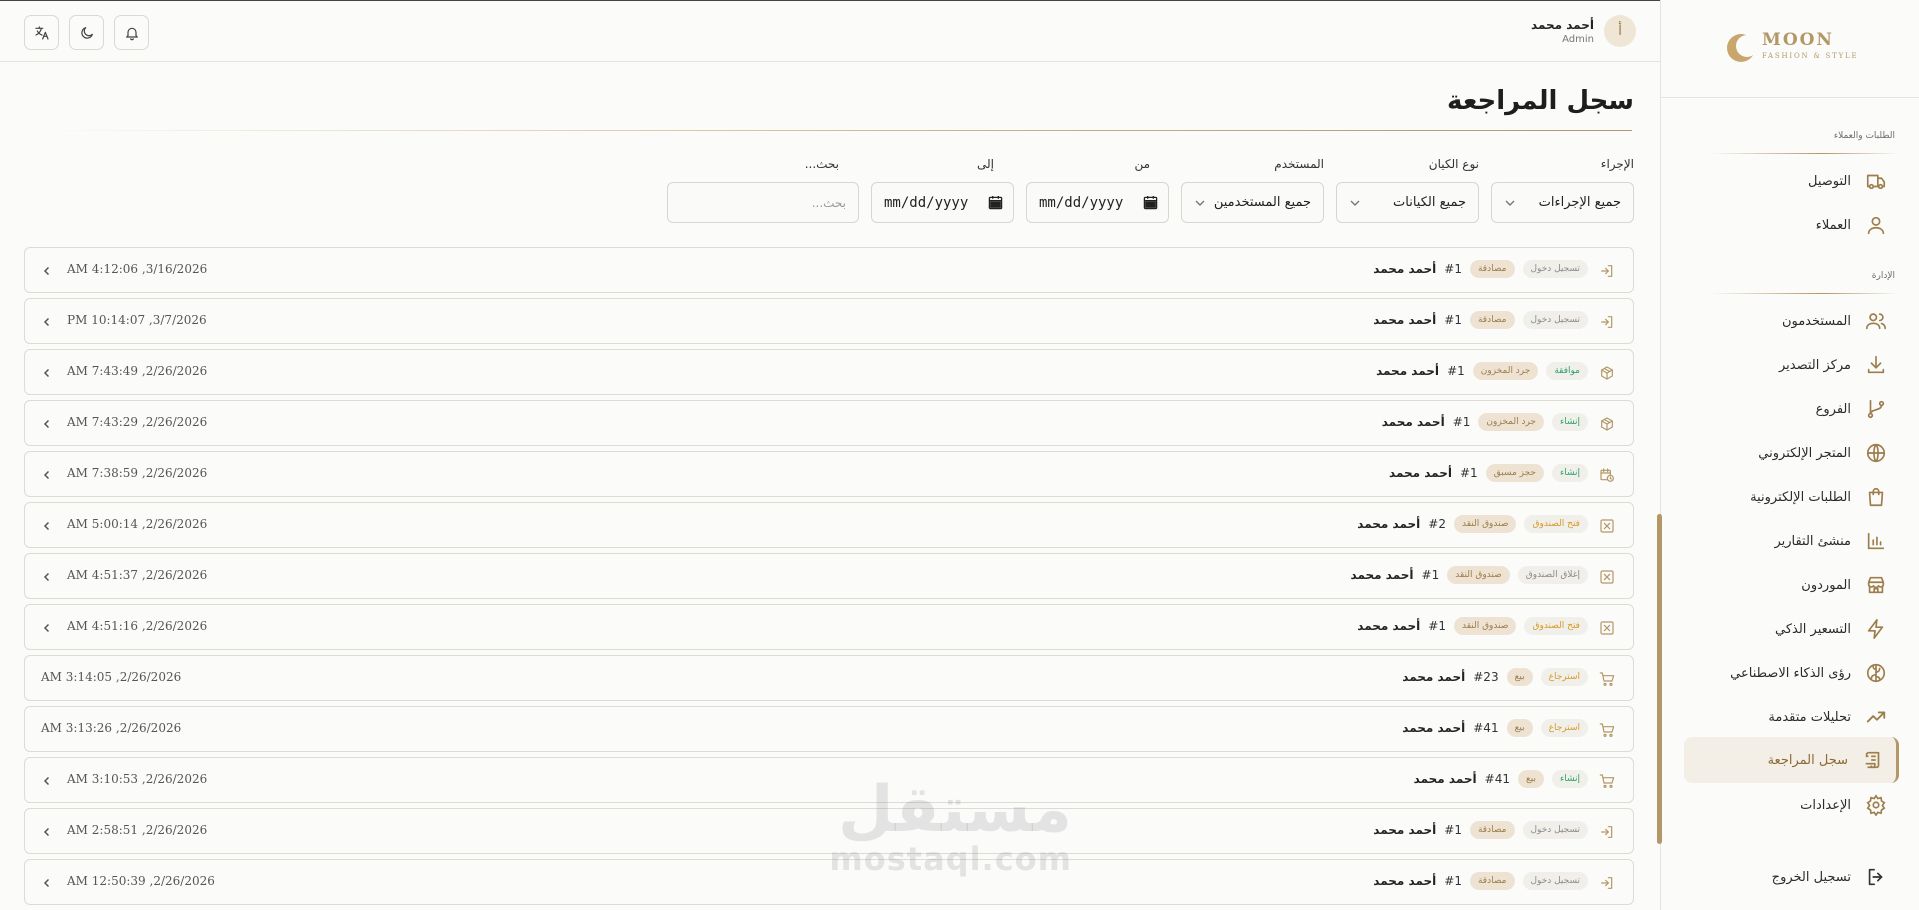 The width and height of the screenshot is (1919, 910). What do you see at coordinates (1252, 202) in the screenshot?
I see `user-filter-select: جميع المستخدمين` at bounding box center [1252, 202].